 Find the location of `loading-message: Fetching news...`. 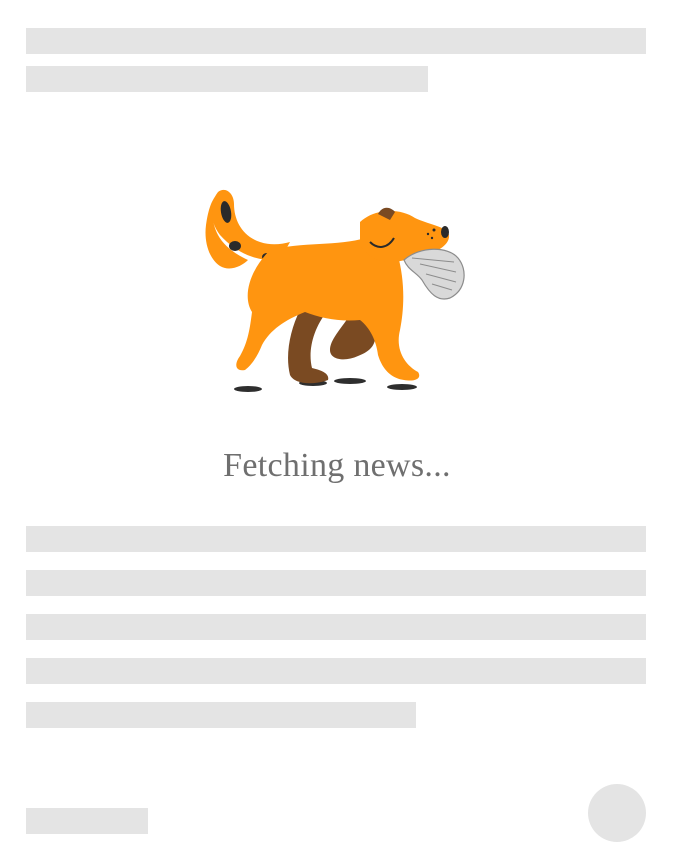

loading-message: Fetching news... is located at coordinates (337, 465).